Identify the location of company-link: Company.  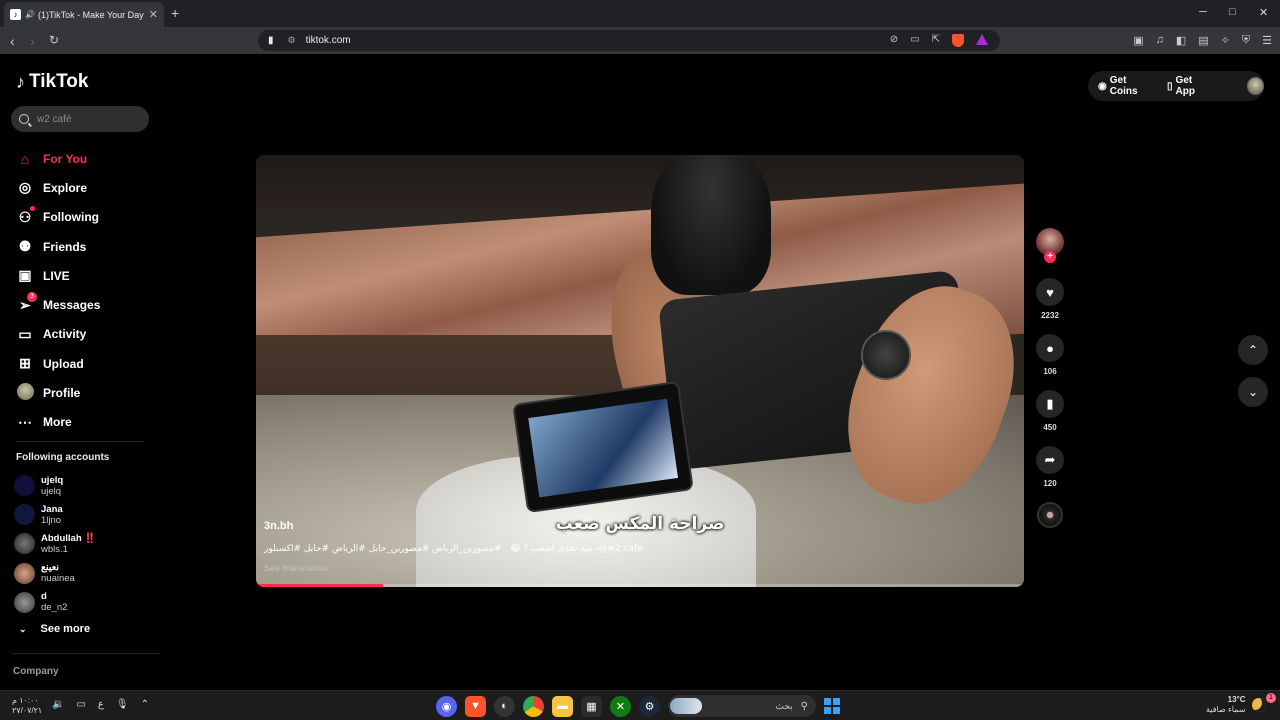
(36, 671).